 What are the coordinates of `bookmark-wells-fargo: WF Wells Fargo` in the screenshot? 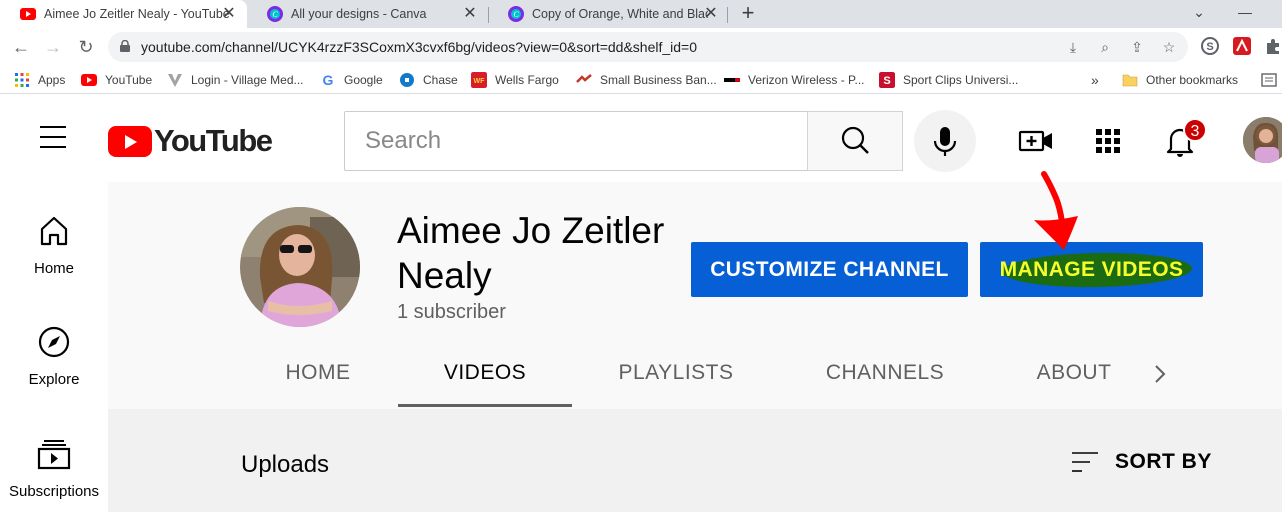 It's located at (515, 80).